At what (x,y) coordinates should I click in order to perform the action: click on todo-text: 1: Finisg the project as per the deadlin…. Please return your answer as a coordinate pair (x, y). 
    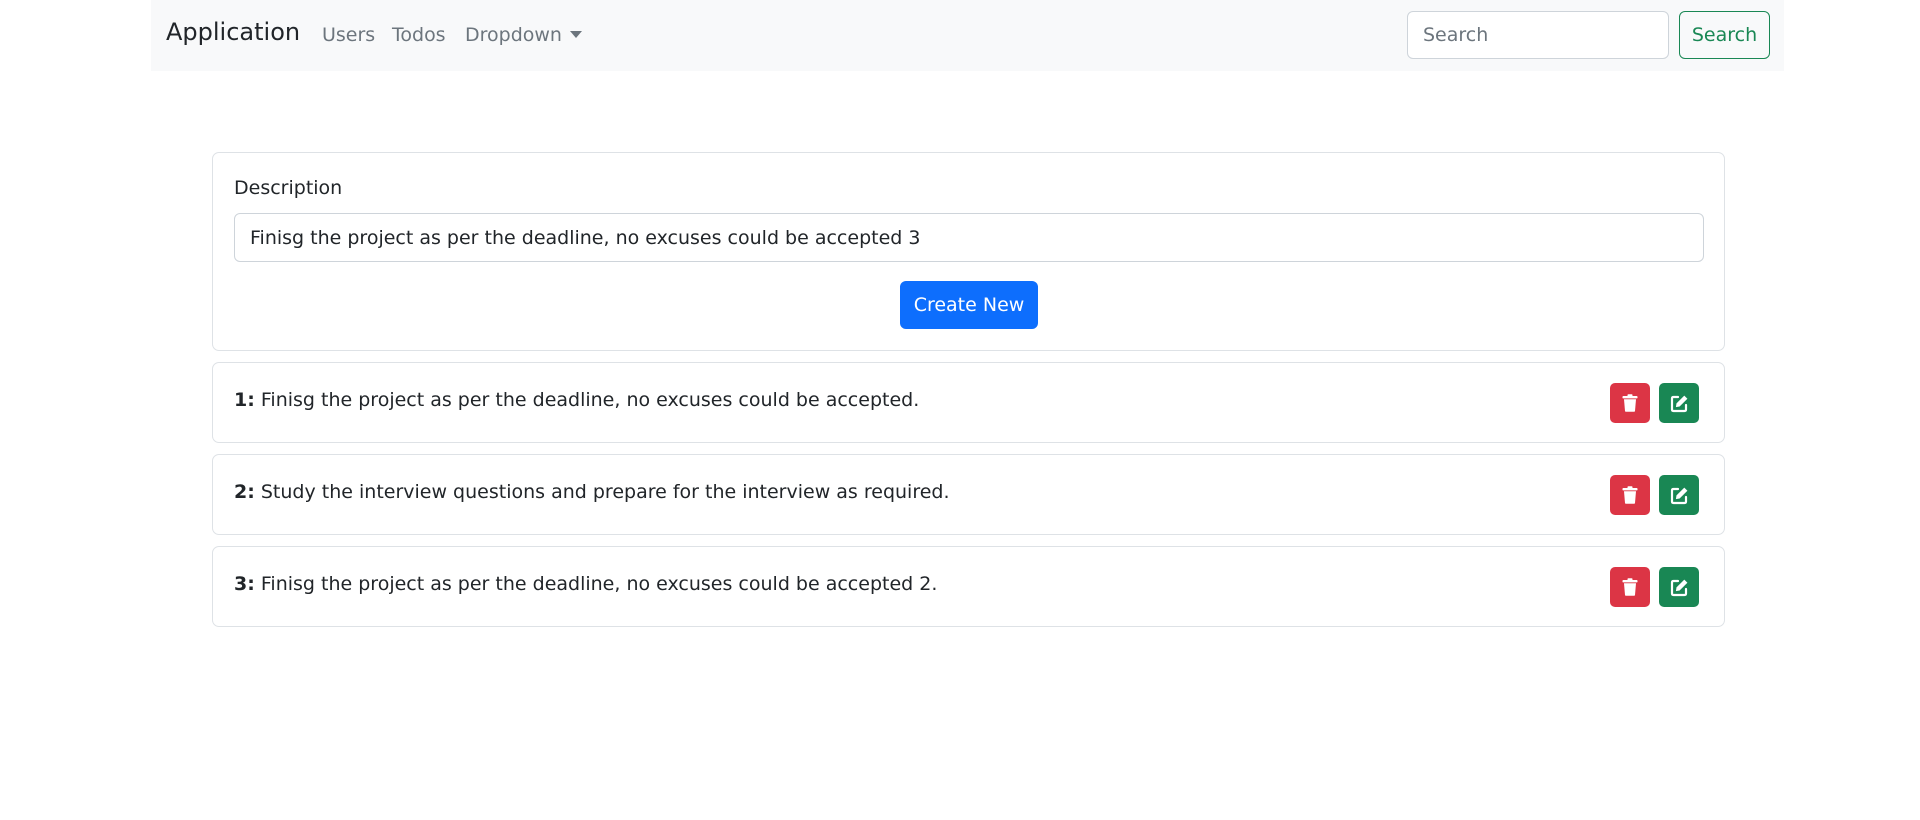
    Looking at the image, I should click on (576, 400).